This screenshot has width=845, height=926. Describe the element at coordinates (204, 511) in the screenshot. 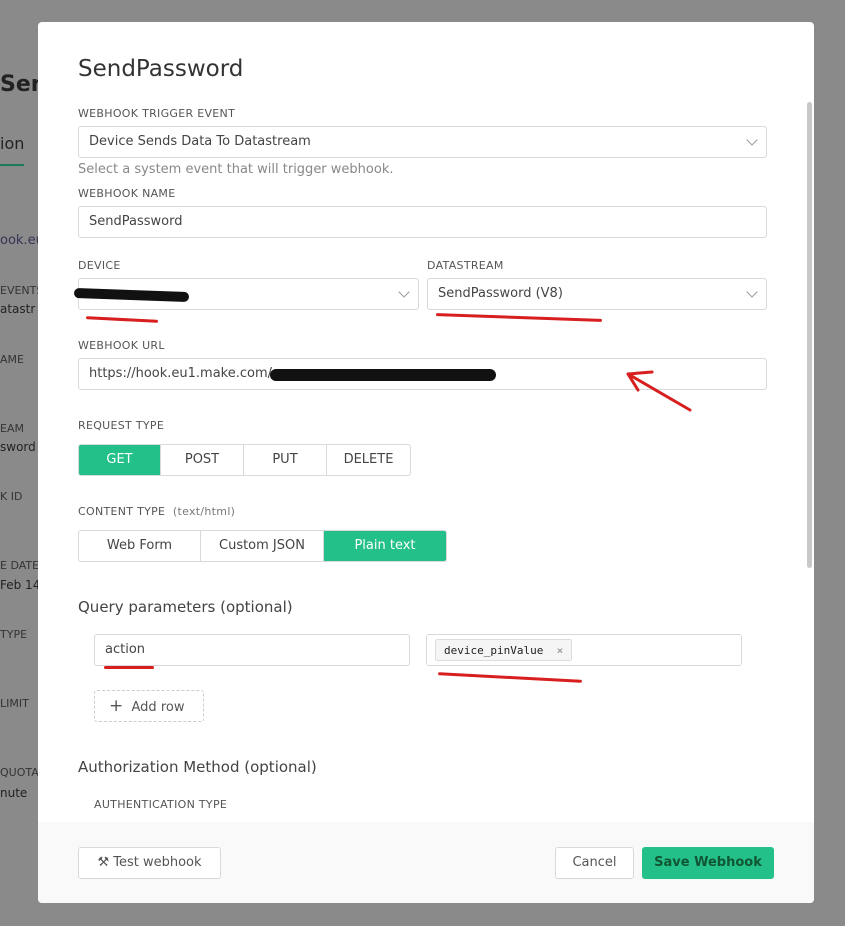

I see `content-type-hint: (text/html)` at that location.